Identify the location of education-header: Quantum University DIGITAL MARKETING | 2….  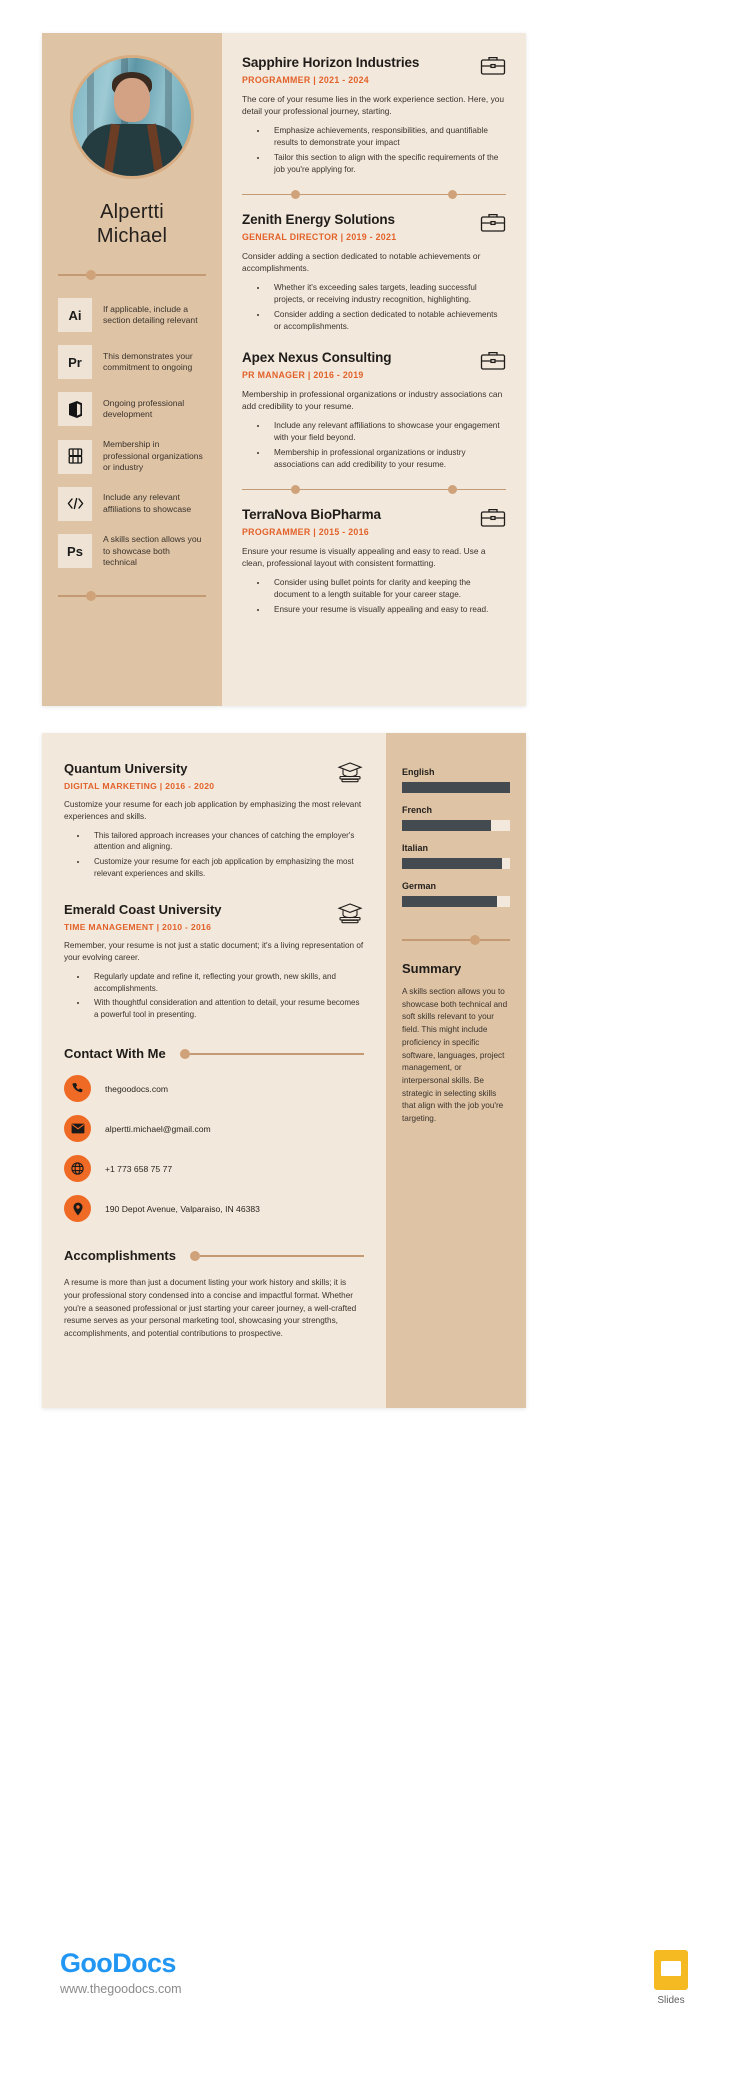
(214, 776).